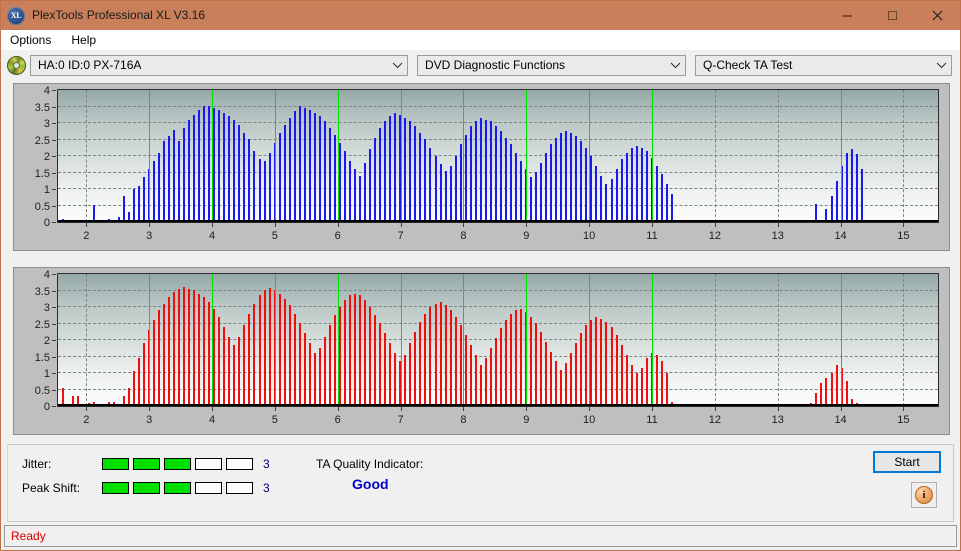 The height and width of the screenshot is (551, 961). I want to click on function-select: DVD Diagnostic Functions, so click(551, 65).